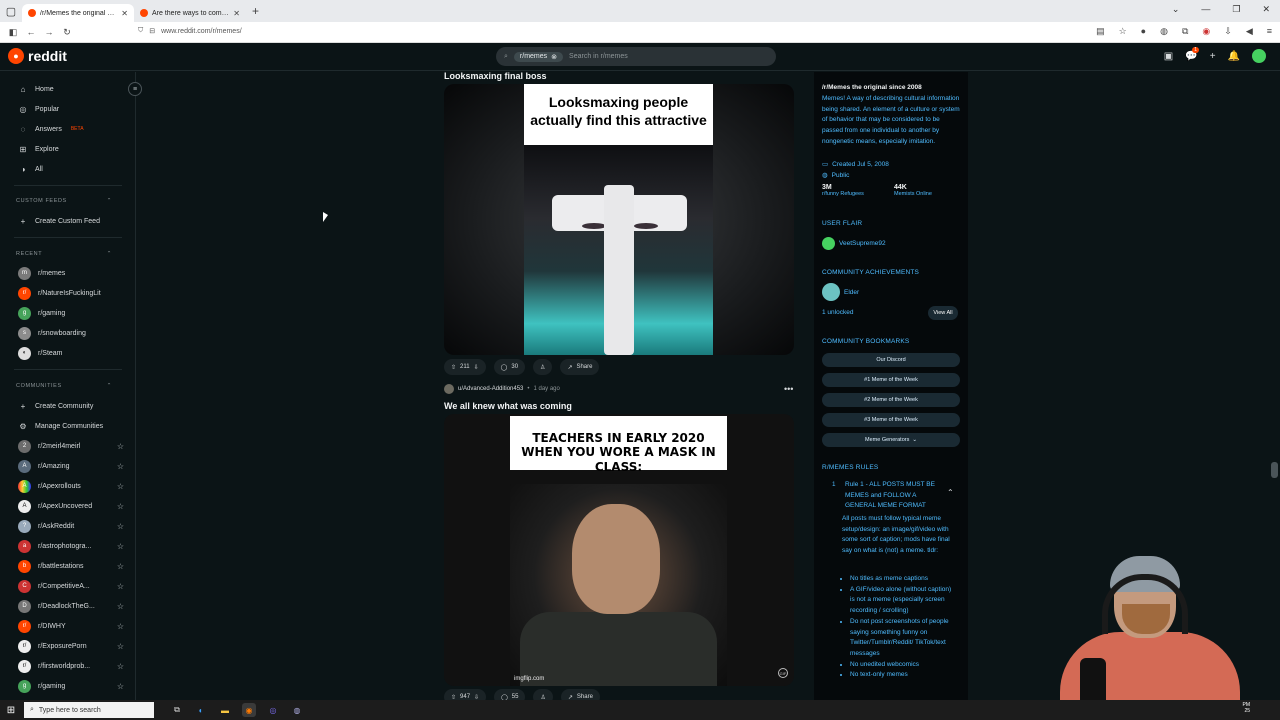 The image size is (1280, 720). I want to click on community-item: A r/Apexrollouts ☆, so click(71, 486).